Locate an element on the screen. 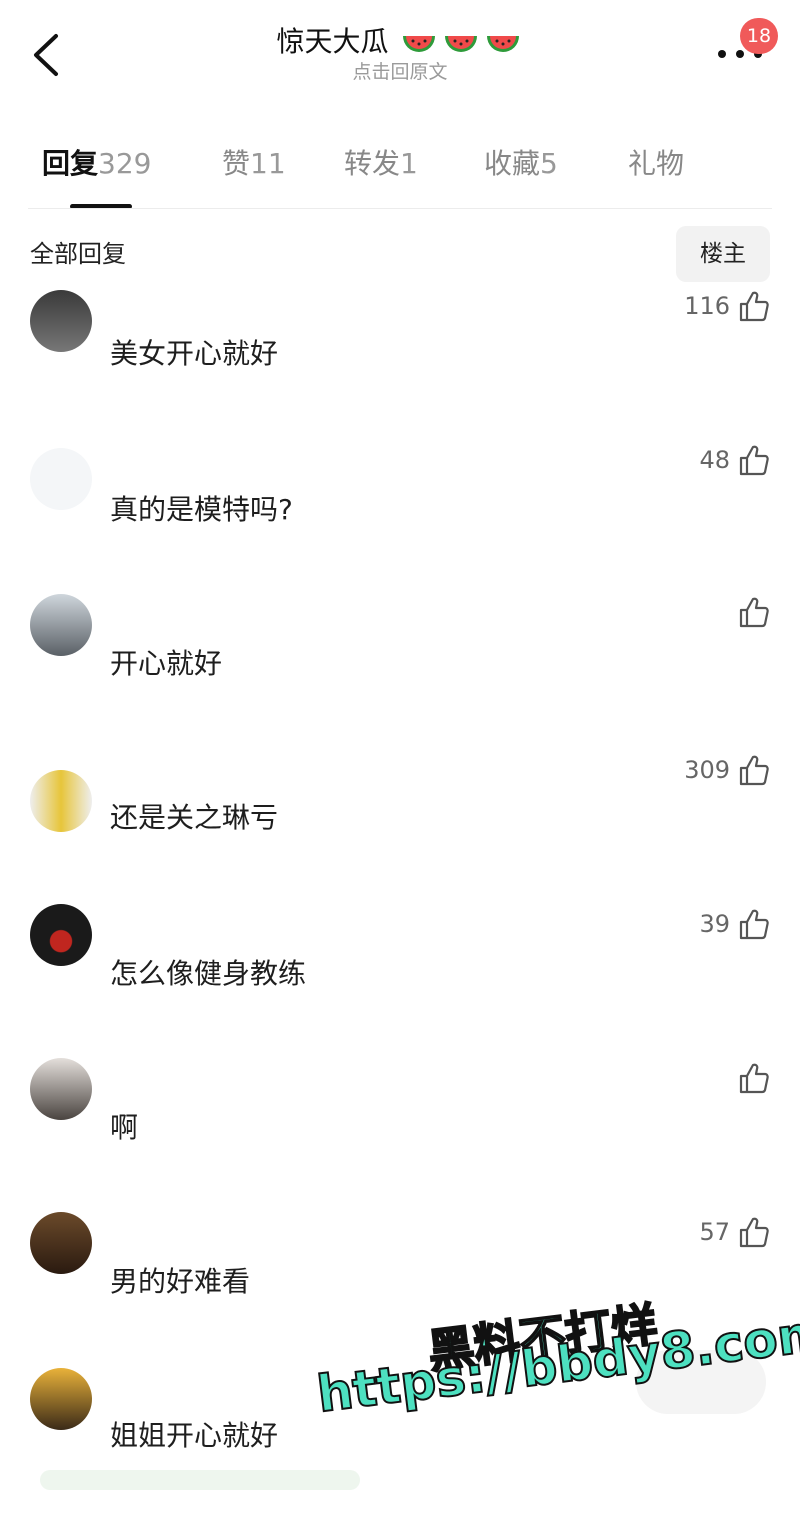 The height and width of the screenshot is (1518, 800). tab-reposts-label: 转发 is located at coordinates (372, 163).